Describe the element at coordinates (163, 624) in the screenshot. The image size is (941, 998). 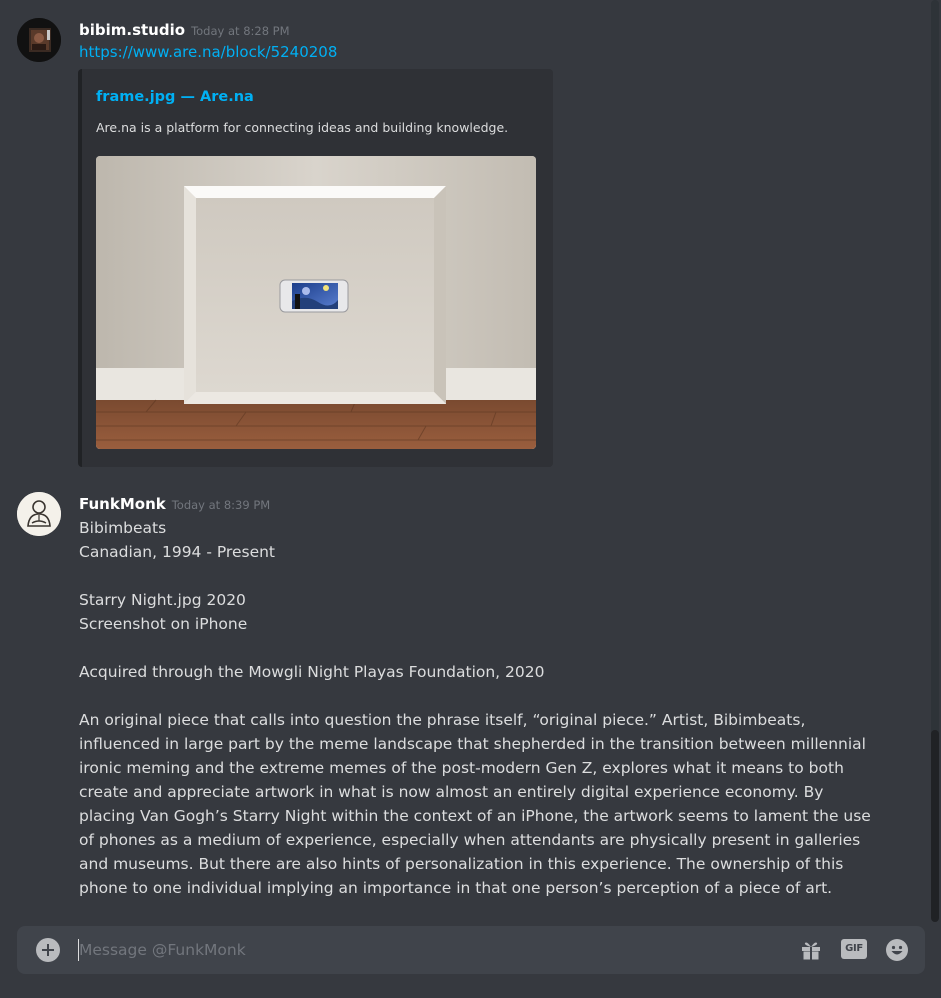
I see `message-line-medium: Screenshot on iPhone` at that location.